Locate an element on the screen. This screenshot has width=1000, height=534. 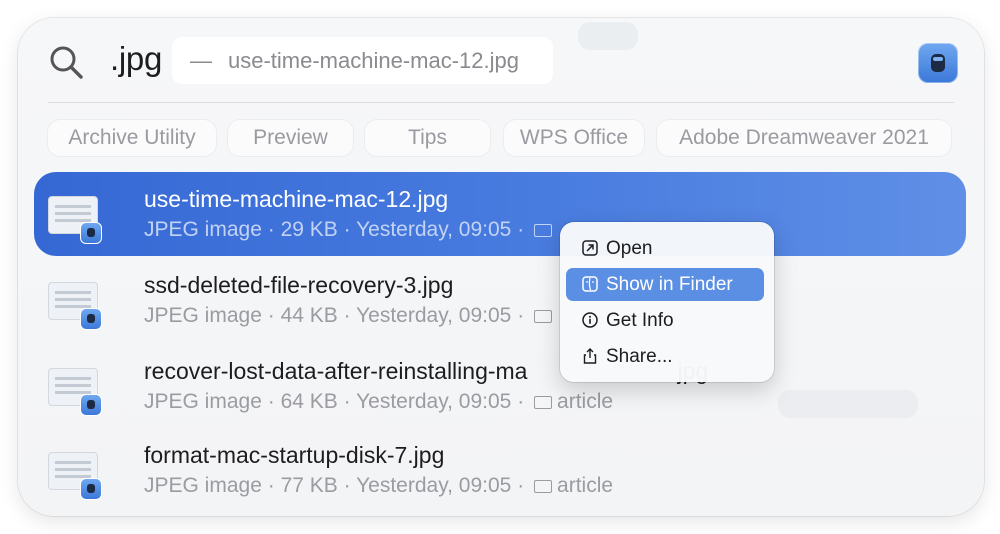
meta-size: 29 KB is located at coordinates (309, 229).